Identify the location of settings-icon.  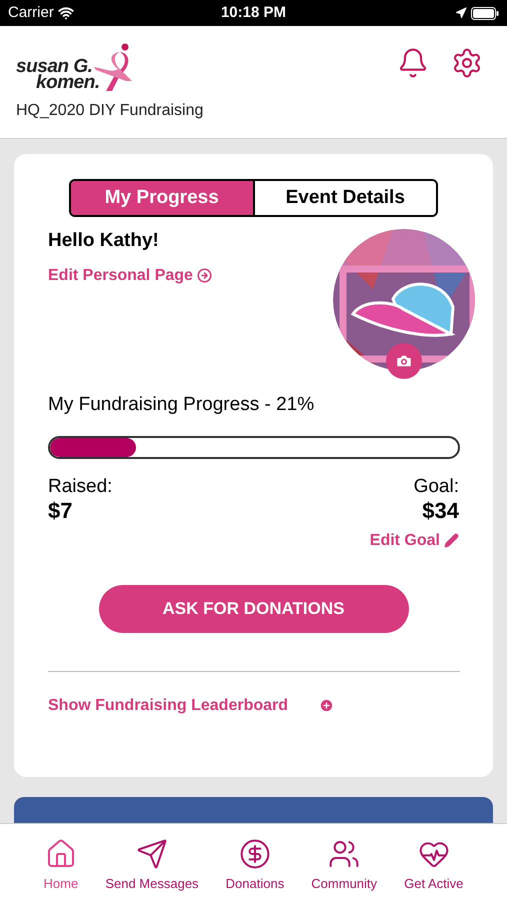
(467, 63).